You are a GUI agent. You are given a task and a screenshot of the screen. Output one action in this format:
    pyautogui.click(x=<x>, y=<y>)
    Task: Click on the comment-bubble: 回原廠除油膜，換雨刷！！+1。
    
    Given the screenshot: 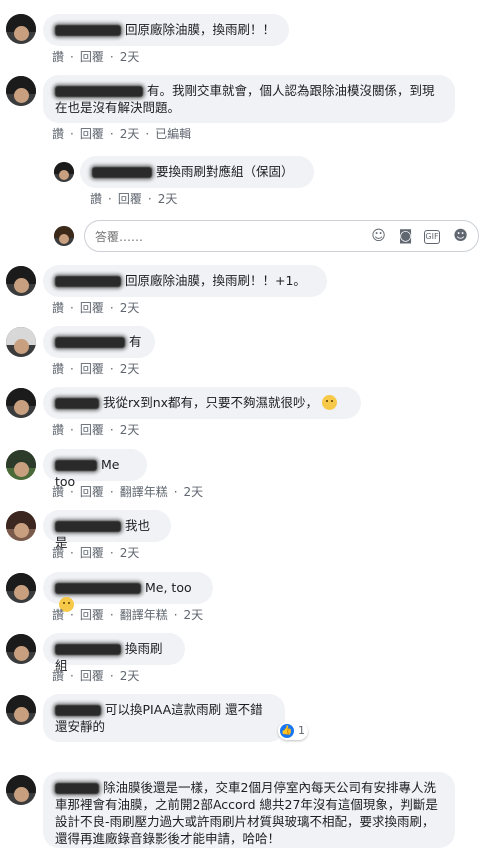 What is the action you would take?
    pyautogui.click(x=185, y=281)
    